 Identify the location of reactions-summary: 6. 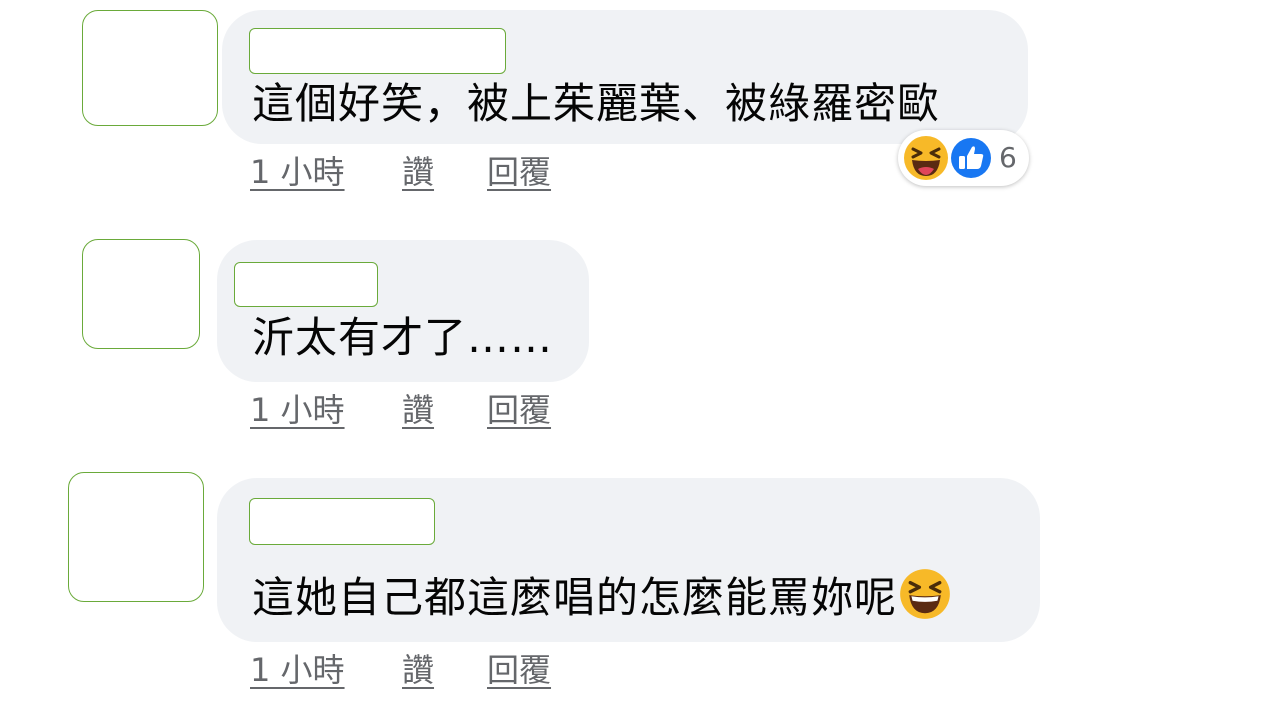
(963, 158).